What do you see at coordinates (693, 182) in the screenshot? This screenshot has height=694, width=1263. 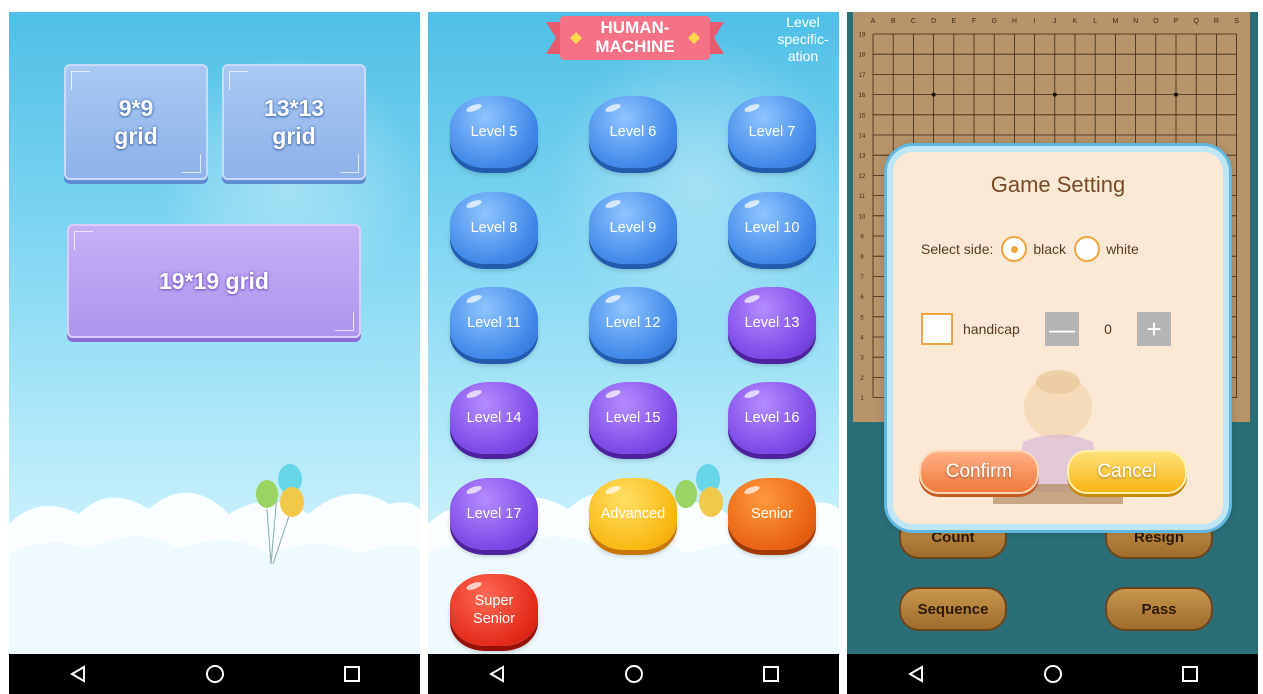 I see `sky-glow` at bounding box center [693, 182].